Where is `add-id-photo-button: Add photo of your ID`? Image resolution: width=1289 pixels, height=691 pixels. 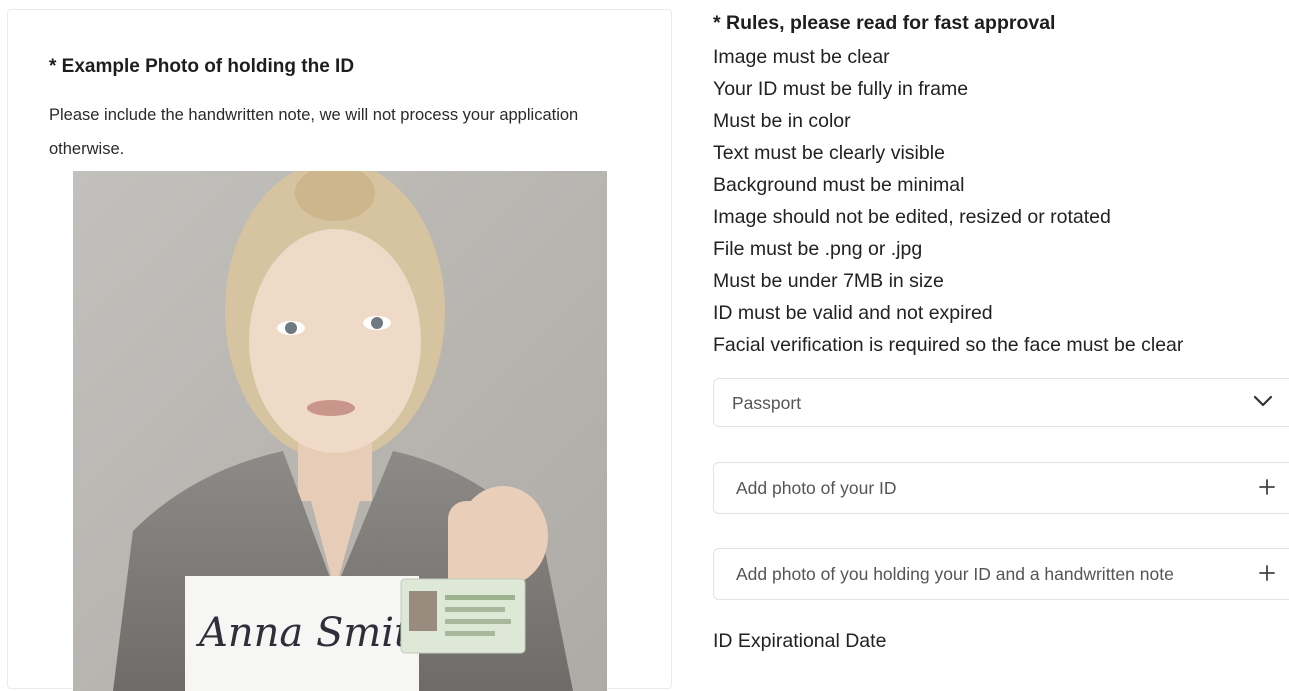 add-id-photo-button: Add photo of your ID is located at coordinates (1001, 488).